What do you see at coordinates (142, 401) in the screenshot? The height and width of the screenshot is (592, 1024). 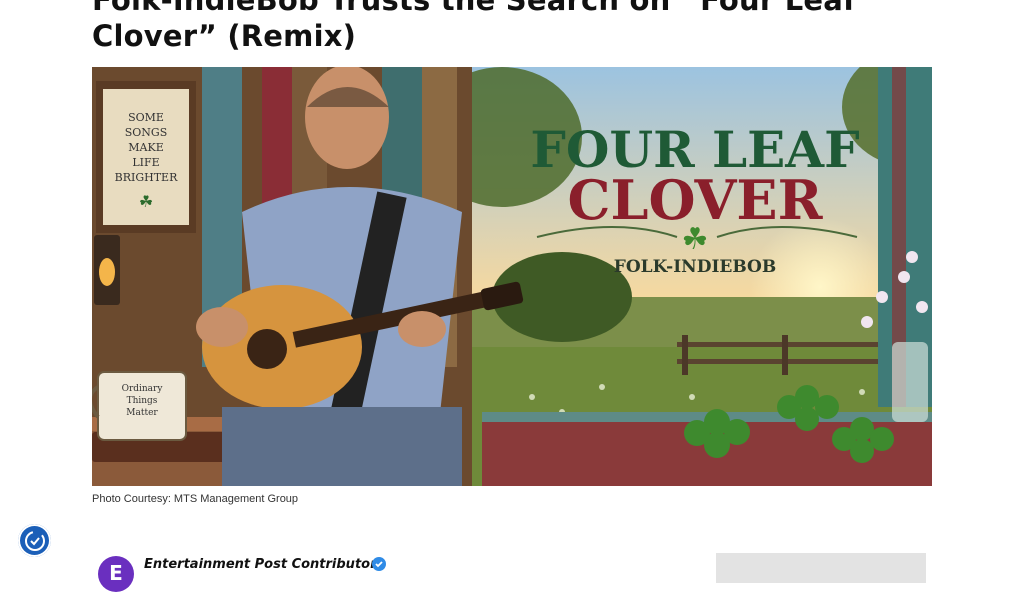 I see `mug-line: Things` at bounding box center [142, 401].